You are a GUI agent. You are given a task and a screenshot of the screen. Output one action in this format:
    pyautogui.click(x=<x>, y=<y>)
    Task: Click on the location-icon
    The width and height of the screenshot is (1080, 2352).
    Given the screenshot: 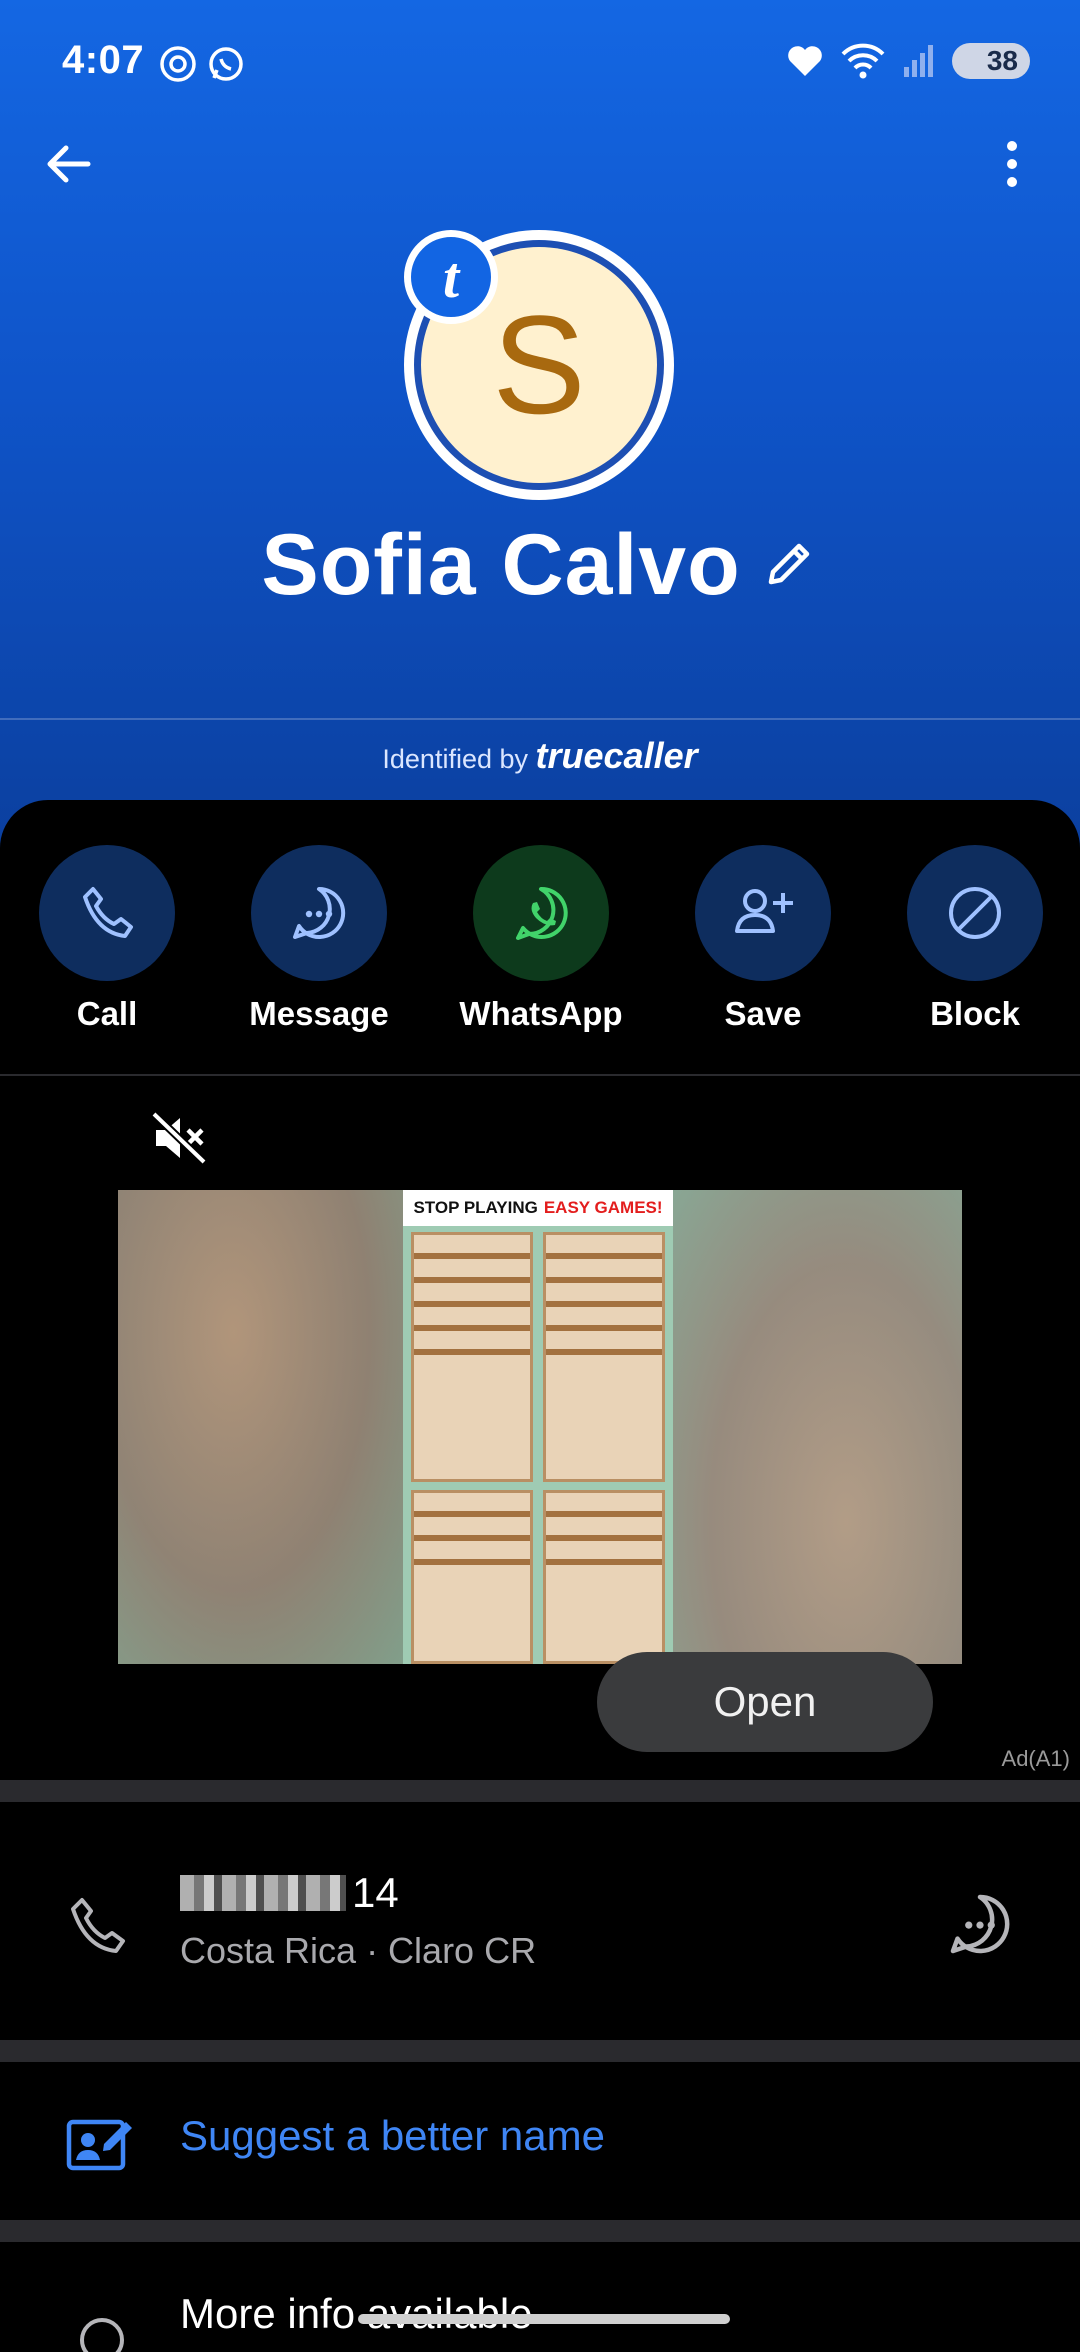 What is the action you would take?
    pyautogui.click(x=102, y=2335)
    